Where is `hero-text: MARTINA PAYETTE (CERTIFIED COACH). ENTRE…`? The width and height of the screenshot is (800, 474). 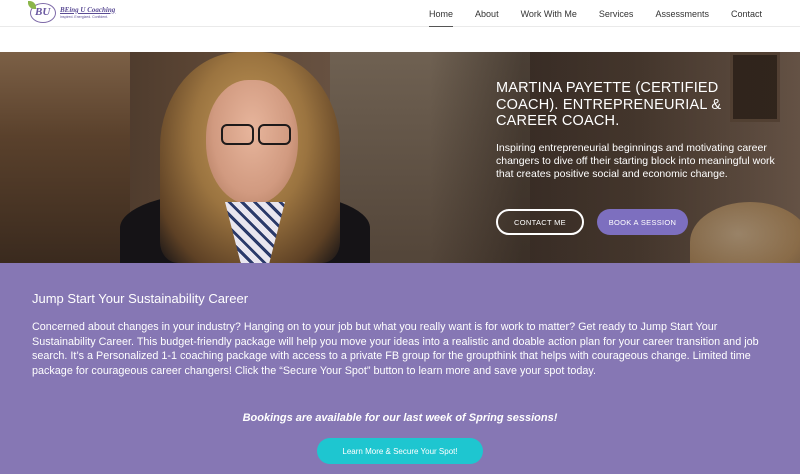
hero-text: MARTINA PAYETTE (CERTIFIED COACH). ENTRE… is located at coordinates (636, 130).